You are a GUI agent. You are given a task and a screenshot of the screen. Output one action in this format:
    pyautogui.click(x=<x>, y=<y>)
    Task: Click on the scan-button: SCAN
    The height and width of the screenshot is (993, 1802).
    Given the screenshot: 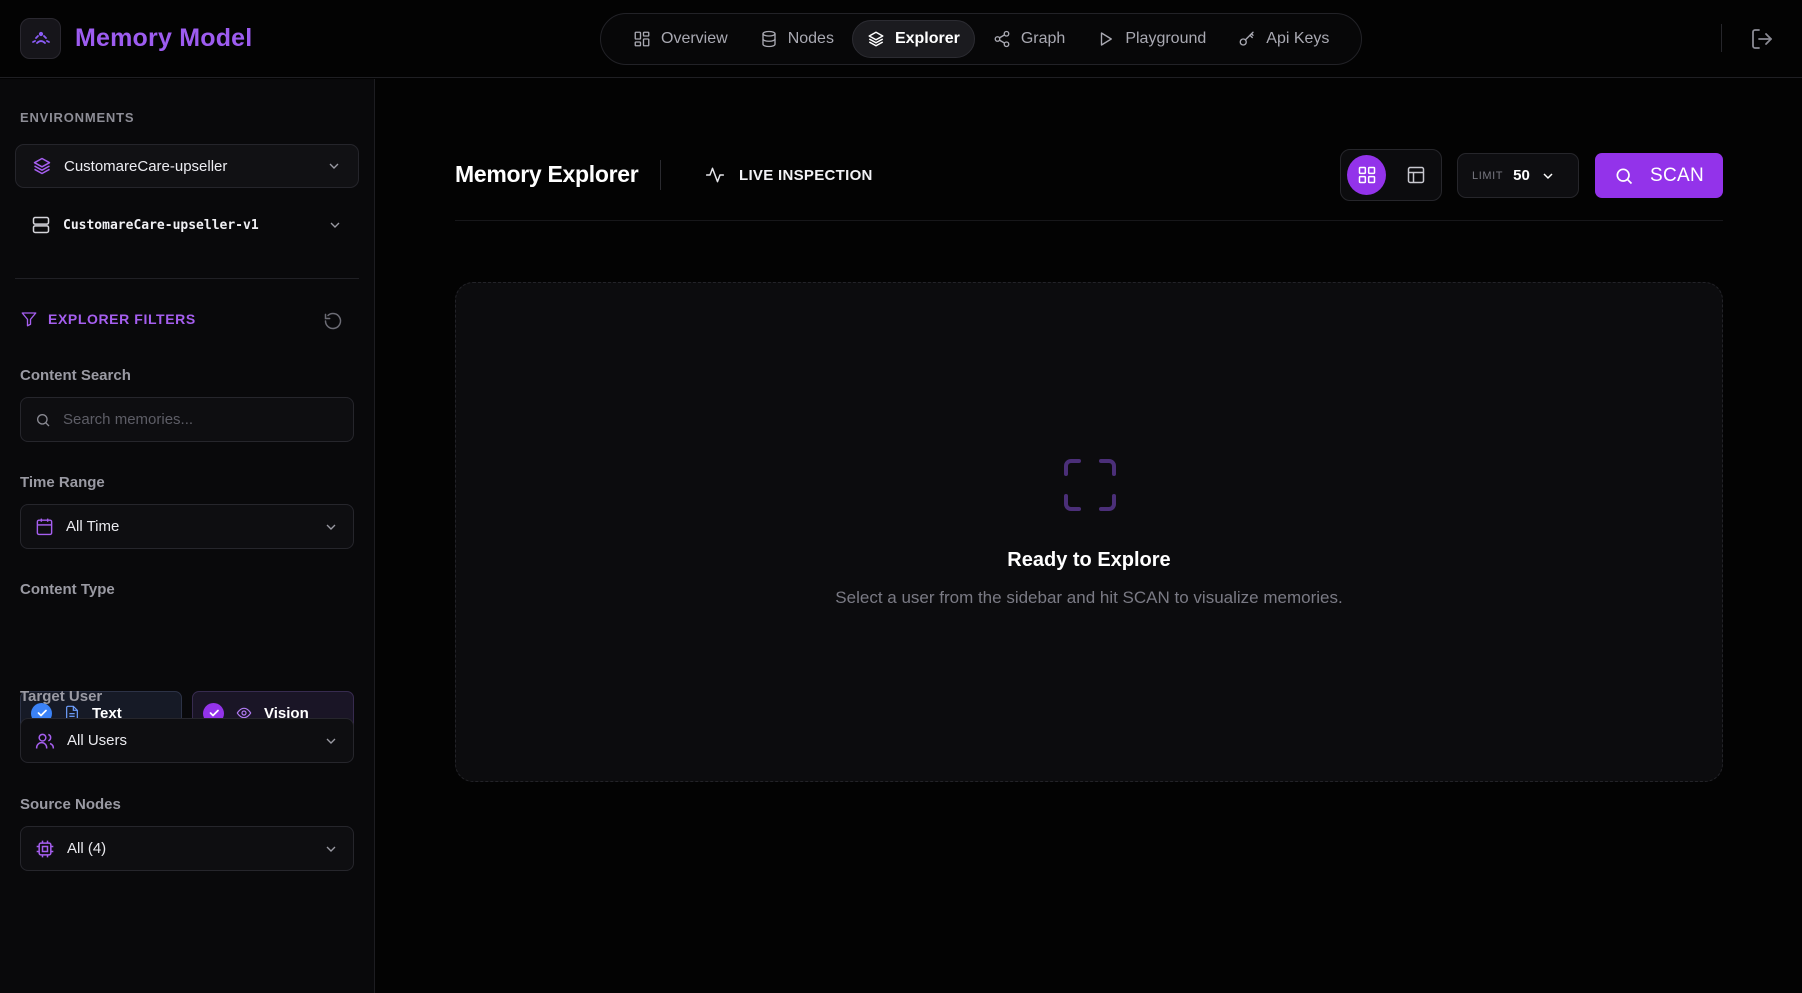 What is the action you would take?
    pyautogui.click(x=1659, y=175)
    